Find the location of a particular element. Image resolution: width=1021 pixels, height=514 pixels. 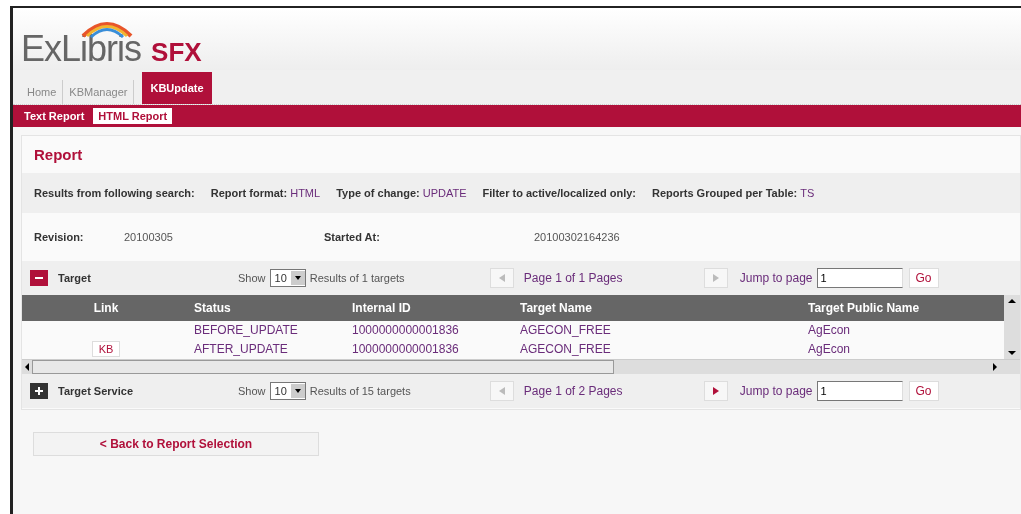

page-title: Report is located at coordinates (58, 155).